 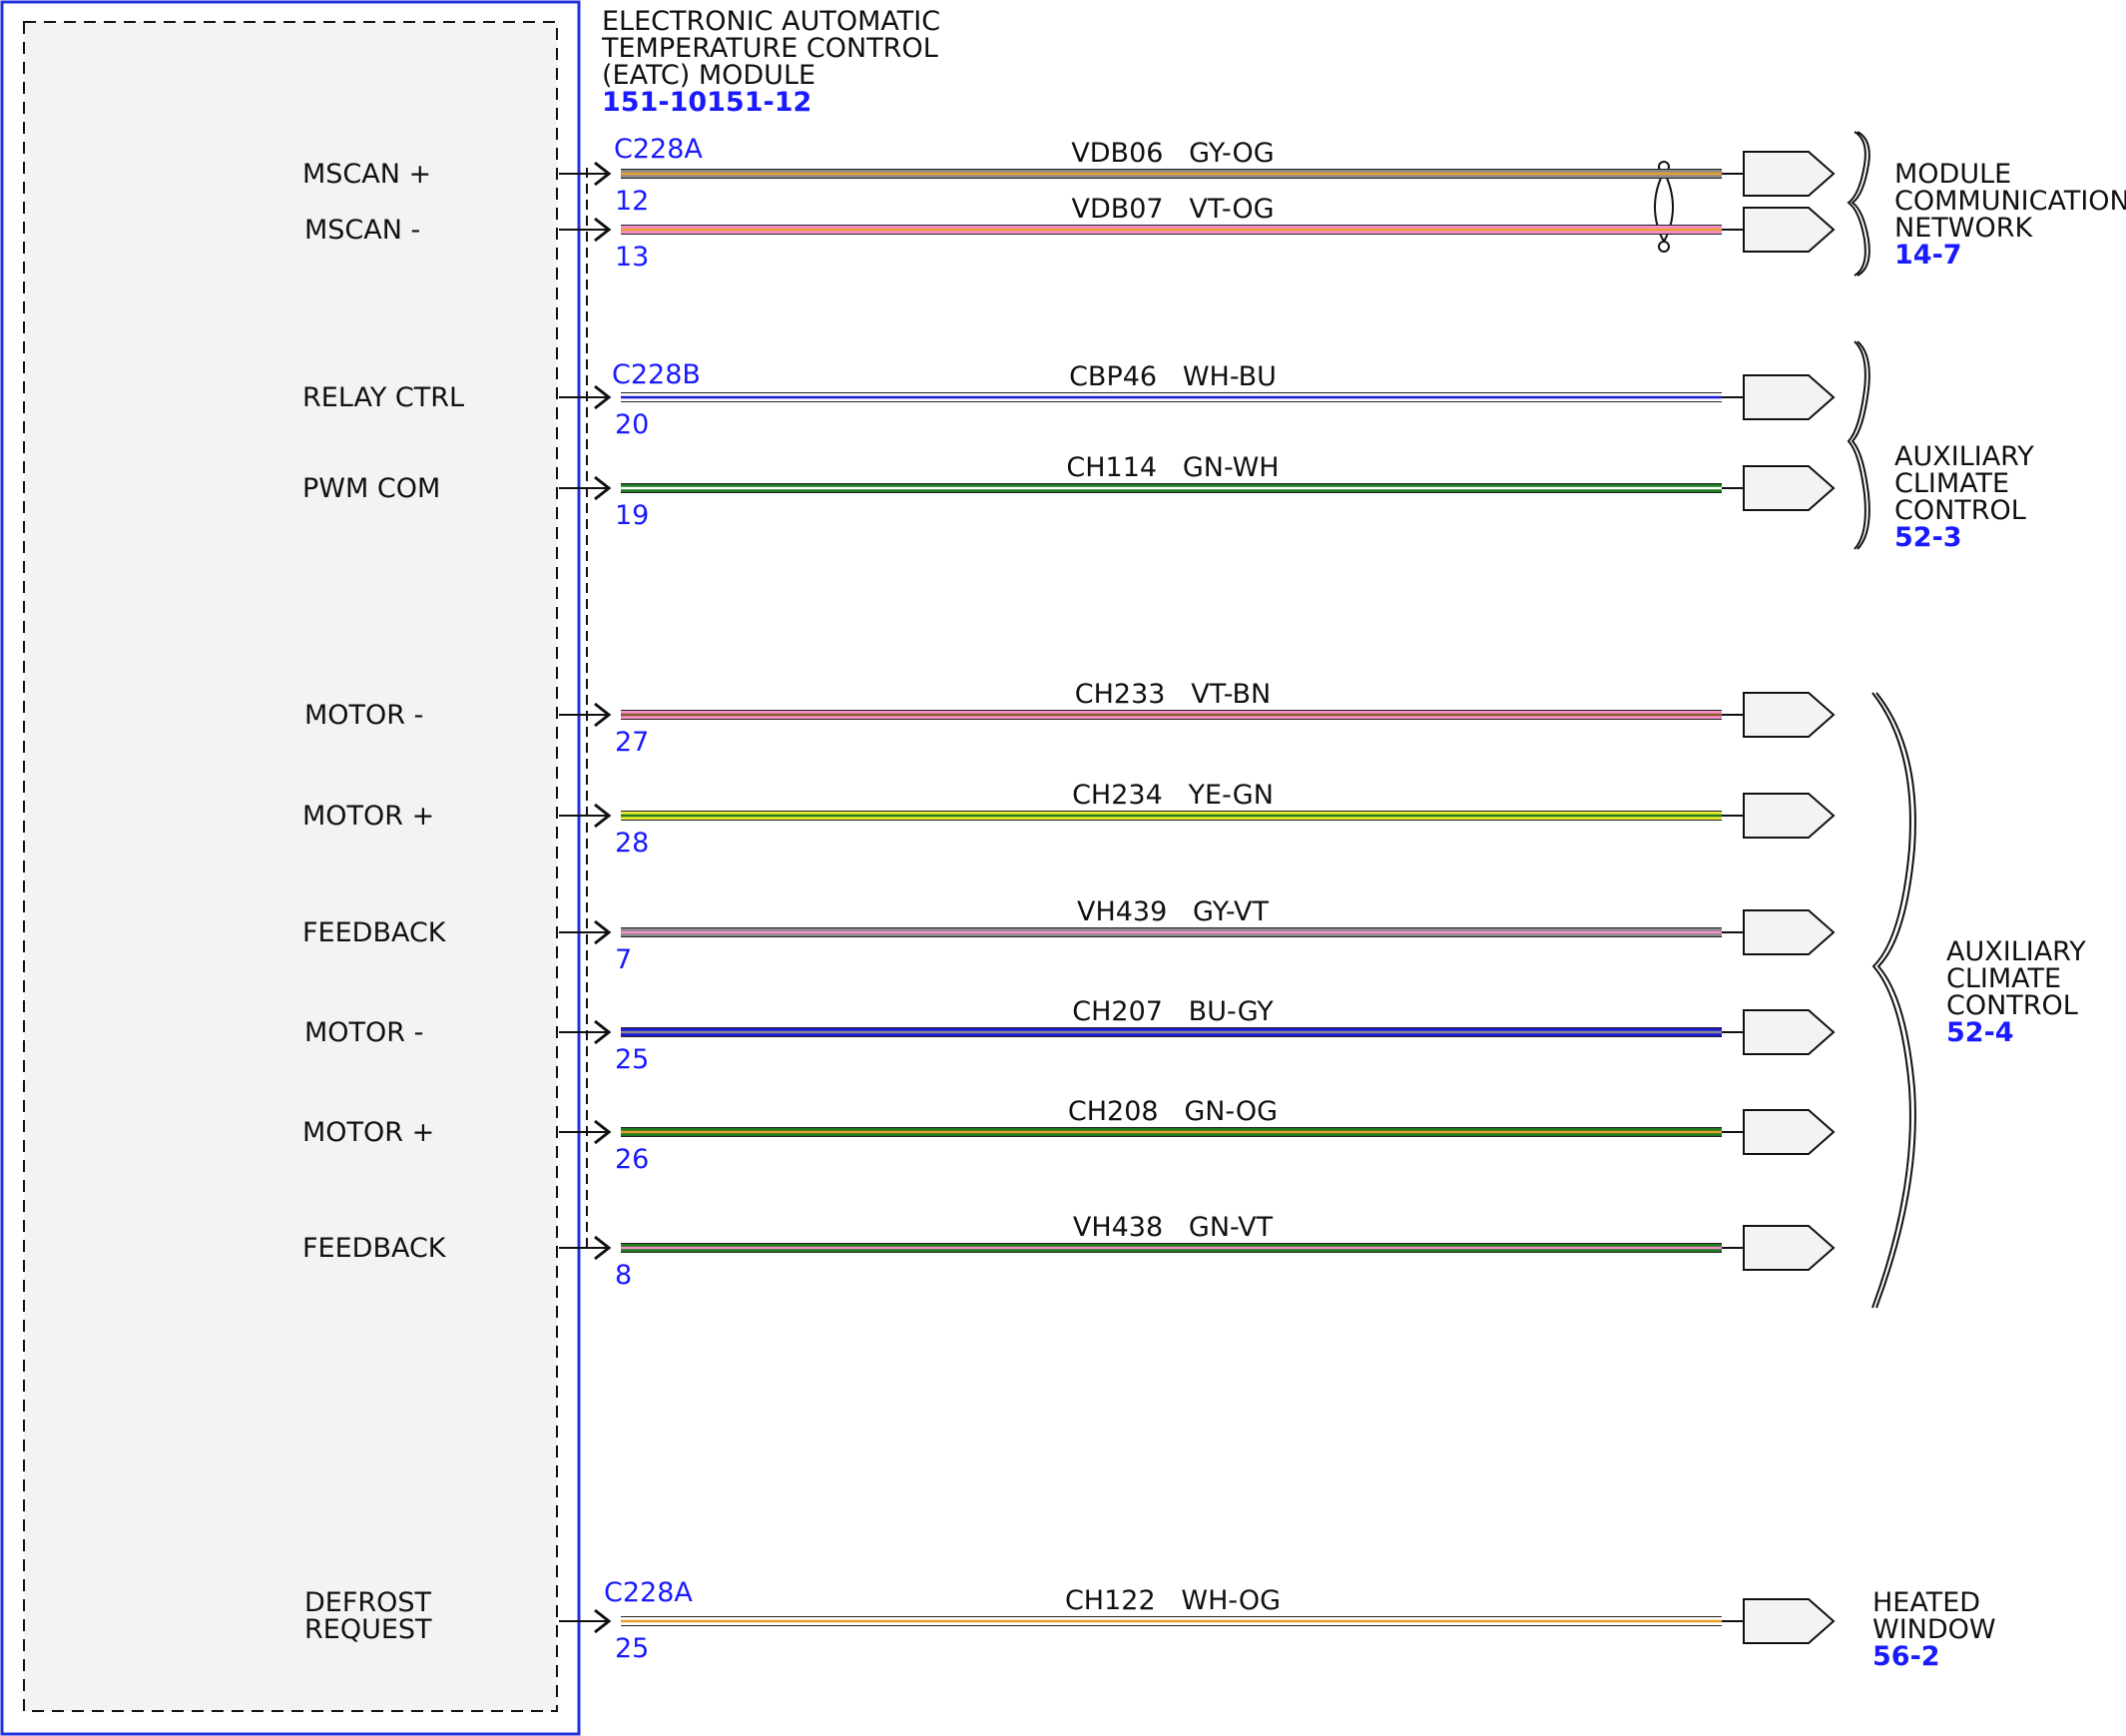 What do you see at coordinates (1172, 153) in the screenshot?
I see `circuit-label: VDB06 GY-OG` at bounding box center [1172, 153].